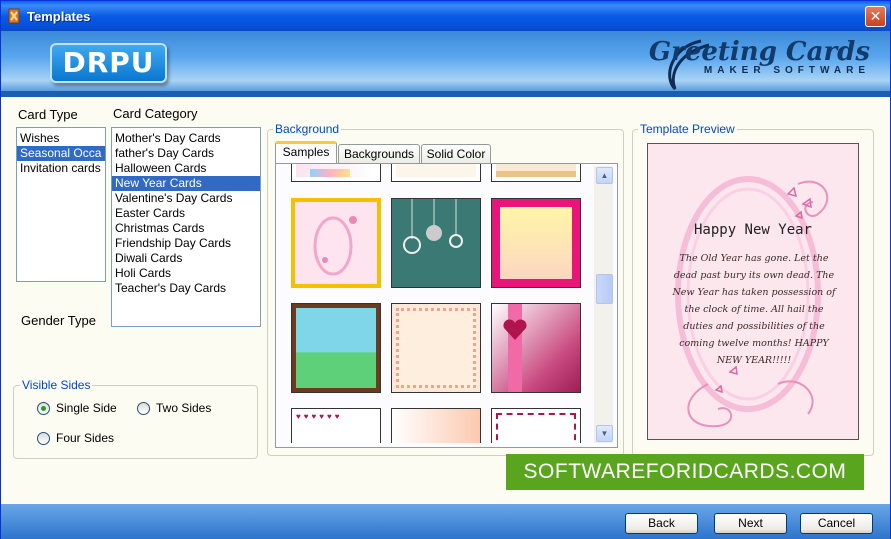 The image size is (891, 539). I want to click on card-type-item: Invitation cards, so click(61, 168).